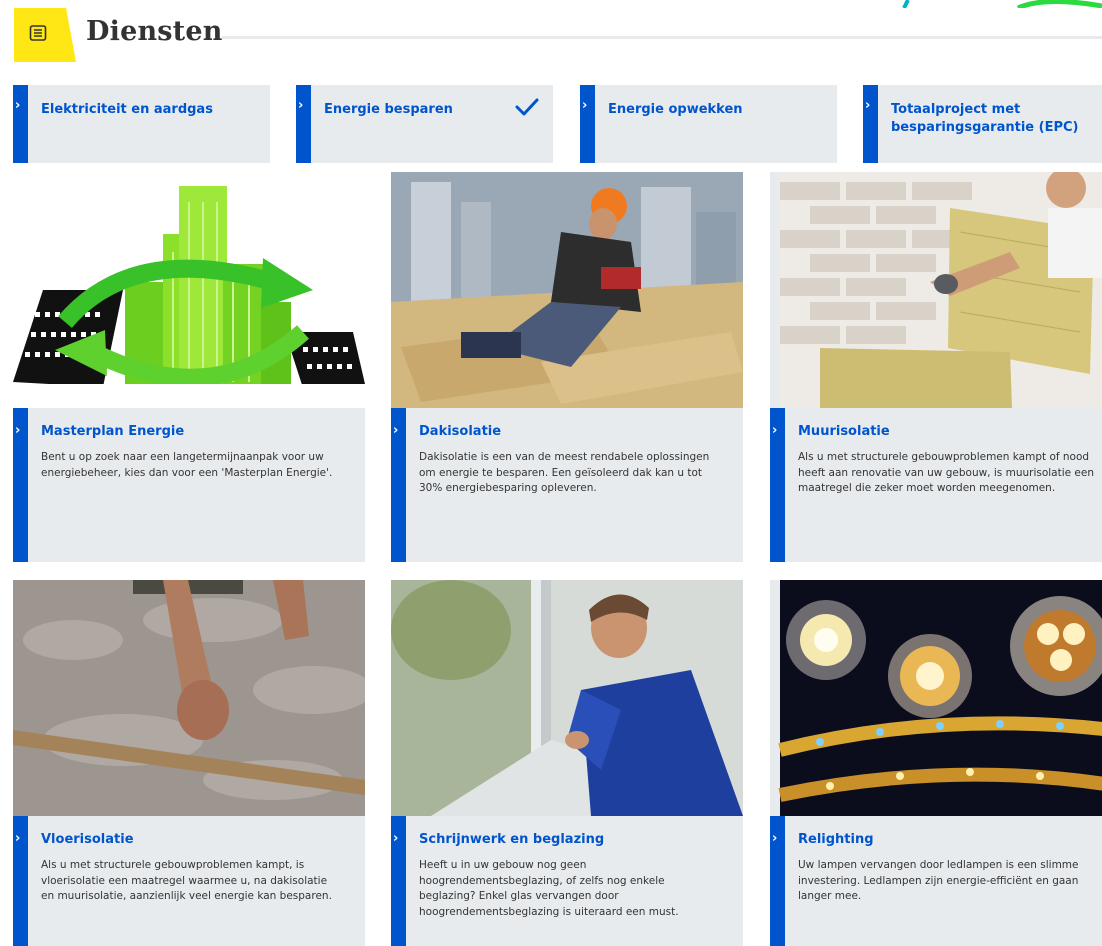 The width and height of the screenshot is (1102, 946). What do you see at coordinates (708, 124) in the screenshot?
I see `category-tab-energie-opwekken: › Energie opwekken` at bounding box center [708, 124].